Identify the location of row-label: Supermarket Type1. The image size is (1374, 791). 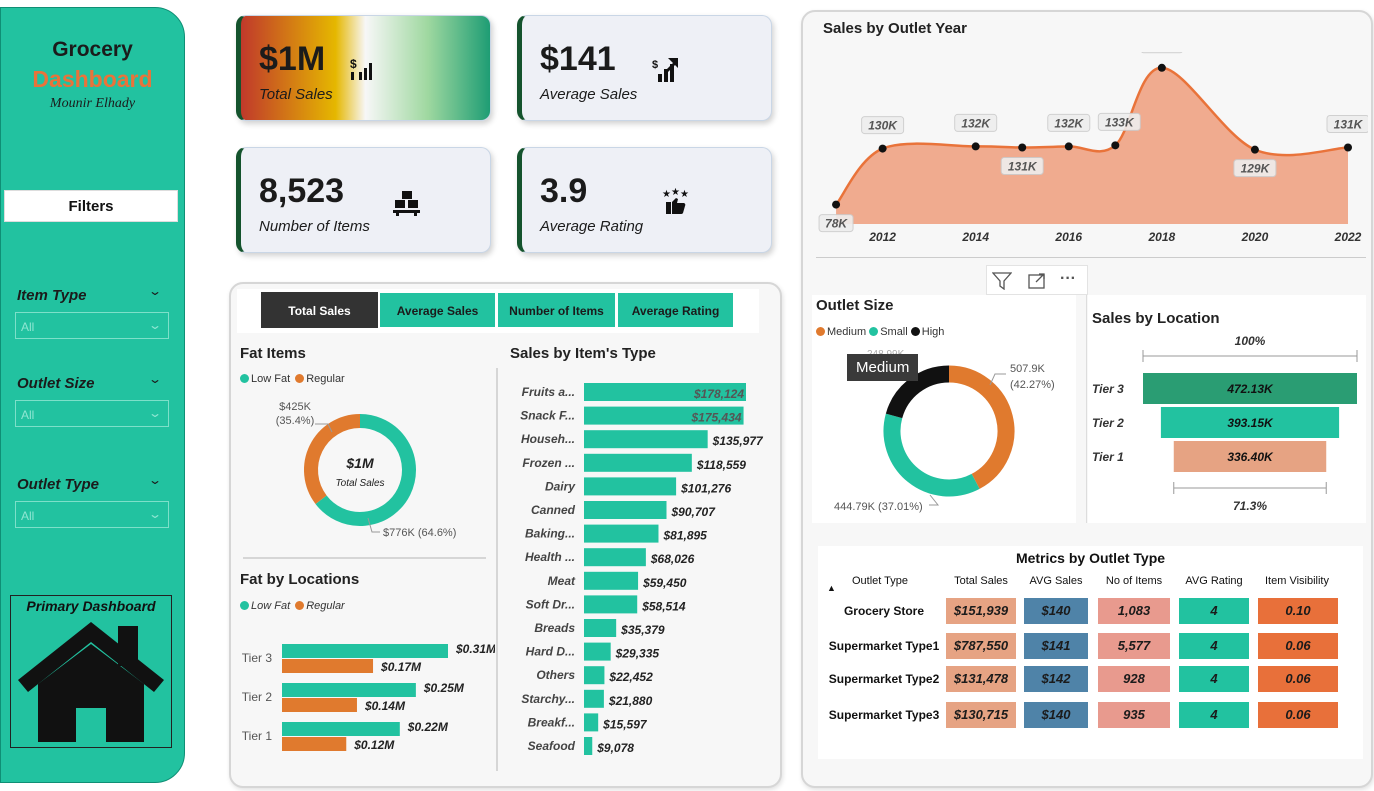
(884, 646).